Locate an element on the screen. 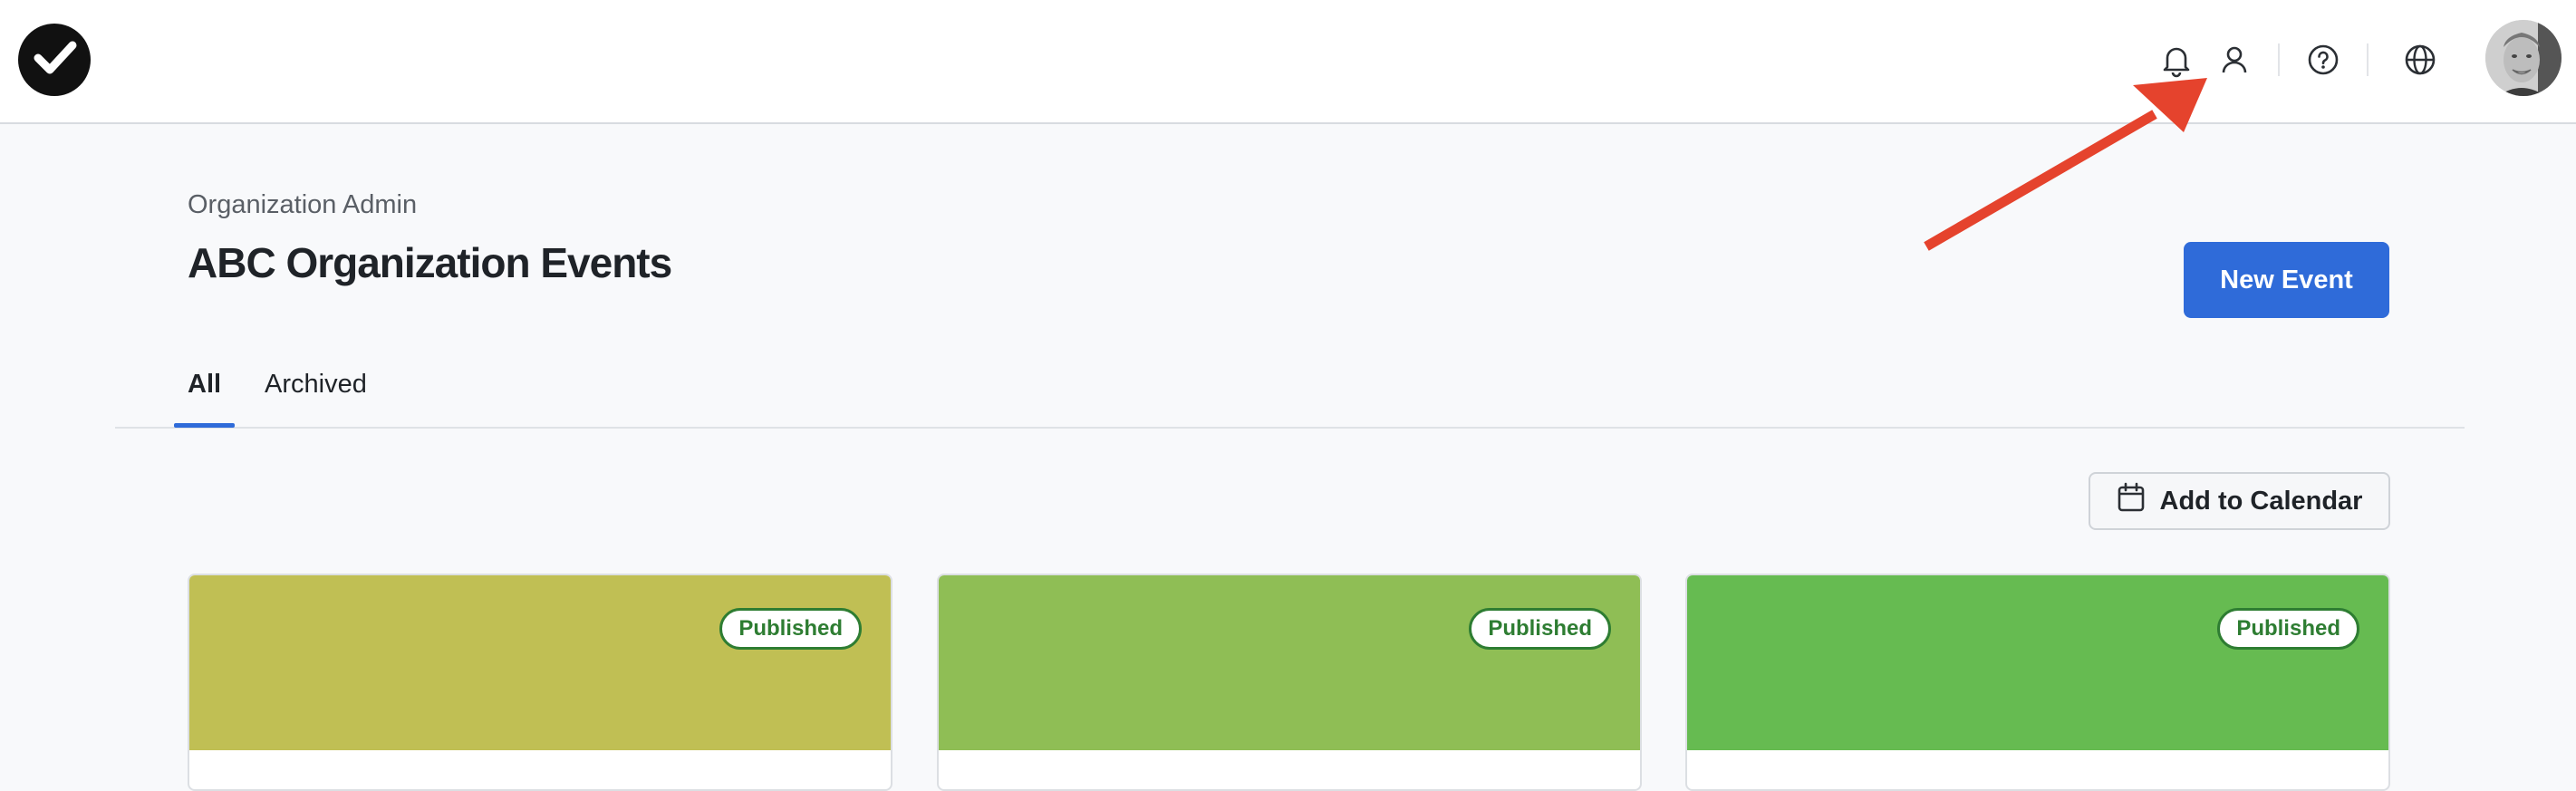 The height and width of the screenshot is (791, 2576). add-to-calendar-button: Add to Calendar is located at coordinates (2239, 501).